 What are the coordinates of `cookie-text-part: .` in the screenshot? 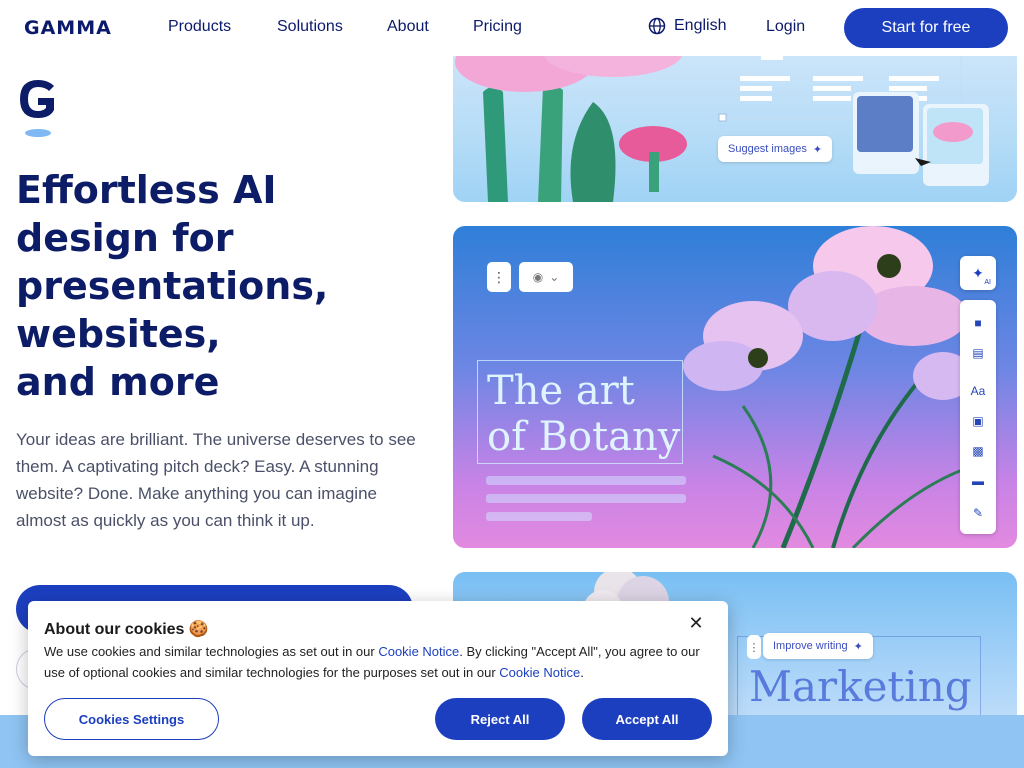 It's located at (582, 672).